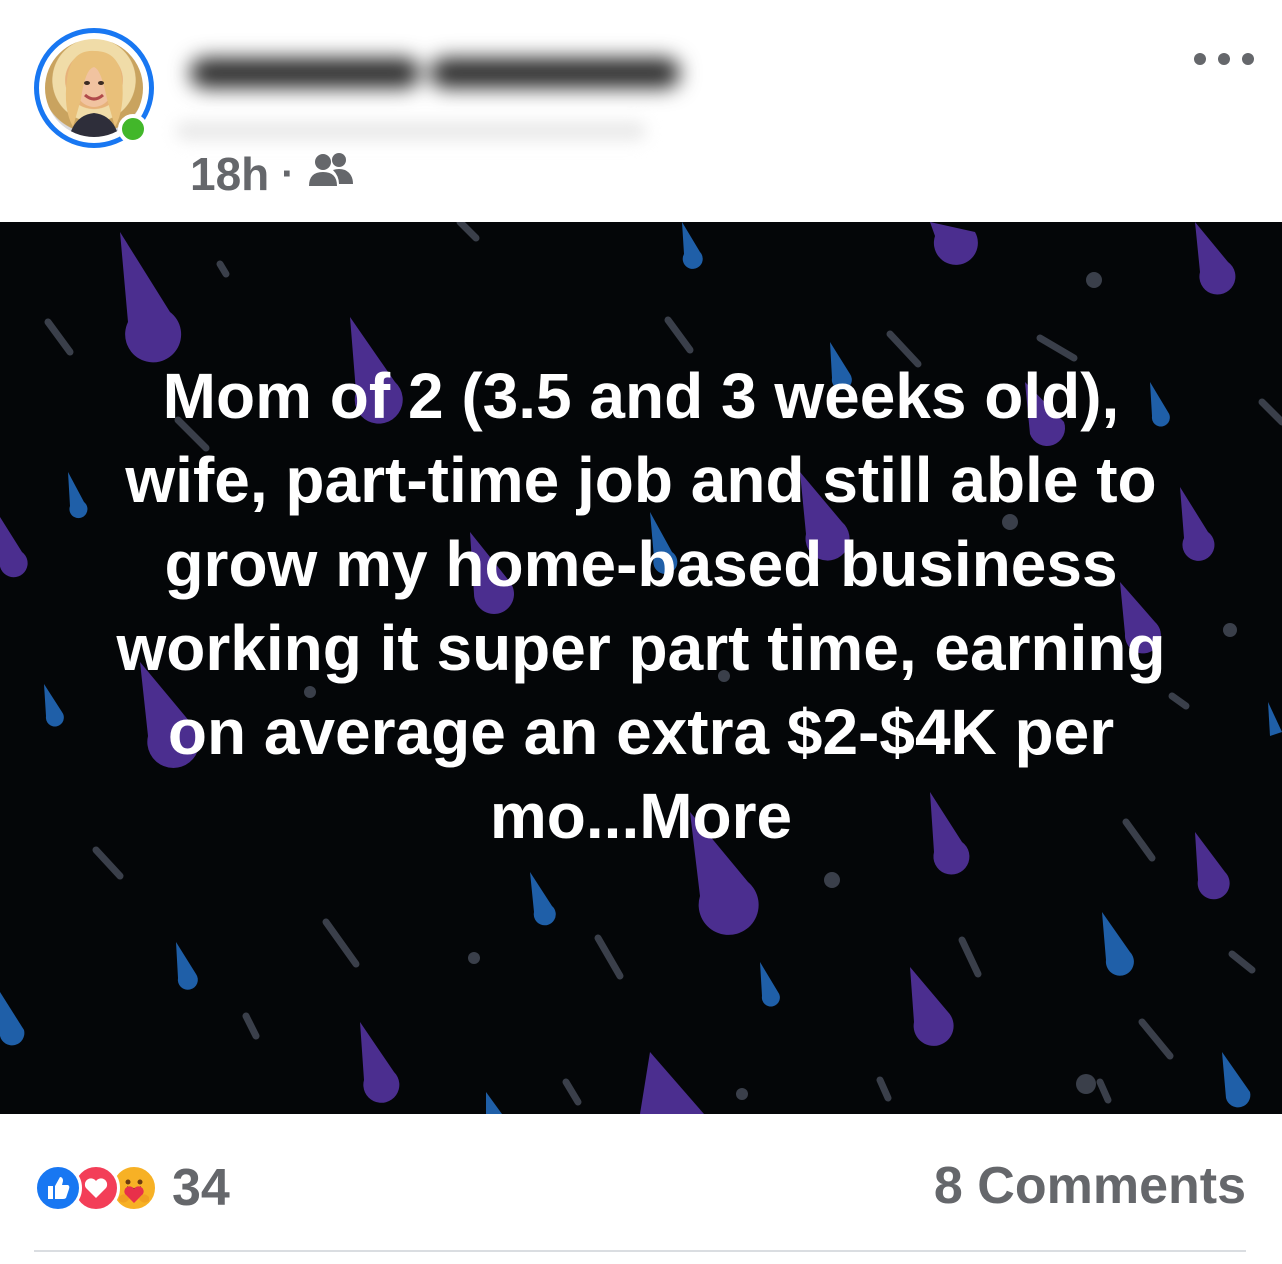 The width and height of the screenshot is (1282, 1264). What do you see at coordinates (640, 1186) in the screenshot?
I see `post-footer: 34 8 Comments` at bounding box center [640, 1186].